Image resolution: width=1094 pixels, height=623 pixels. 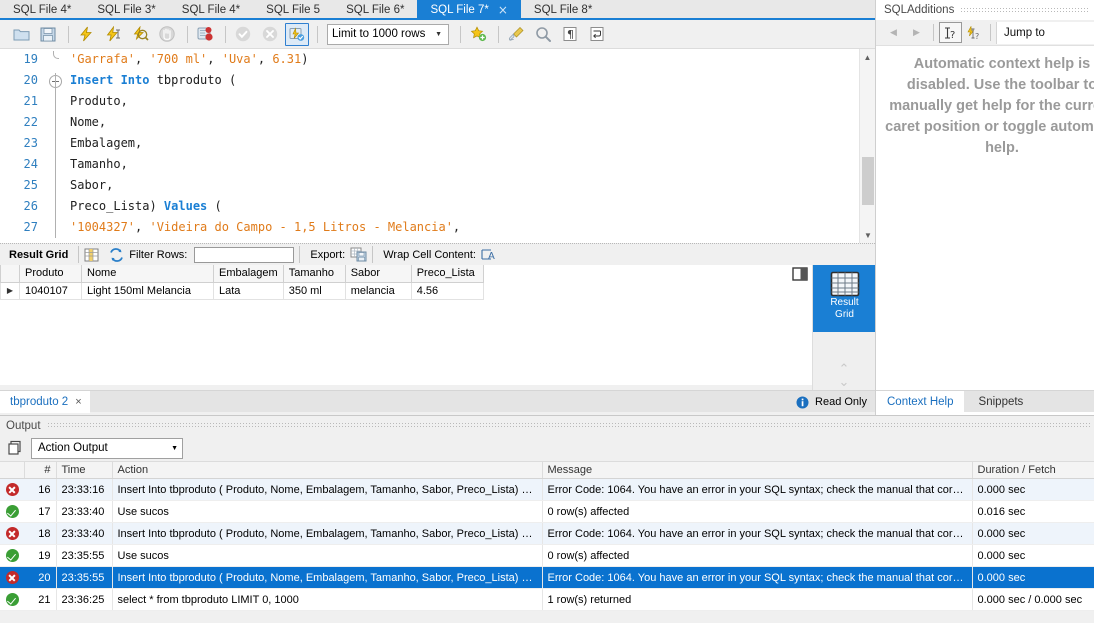 I want to click on explain-statement-icon, so click(x=140, y=34).